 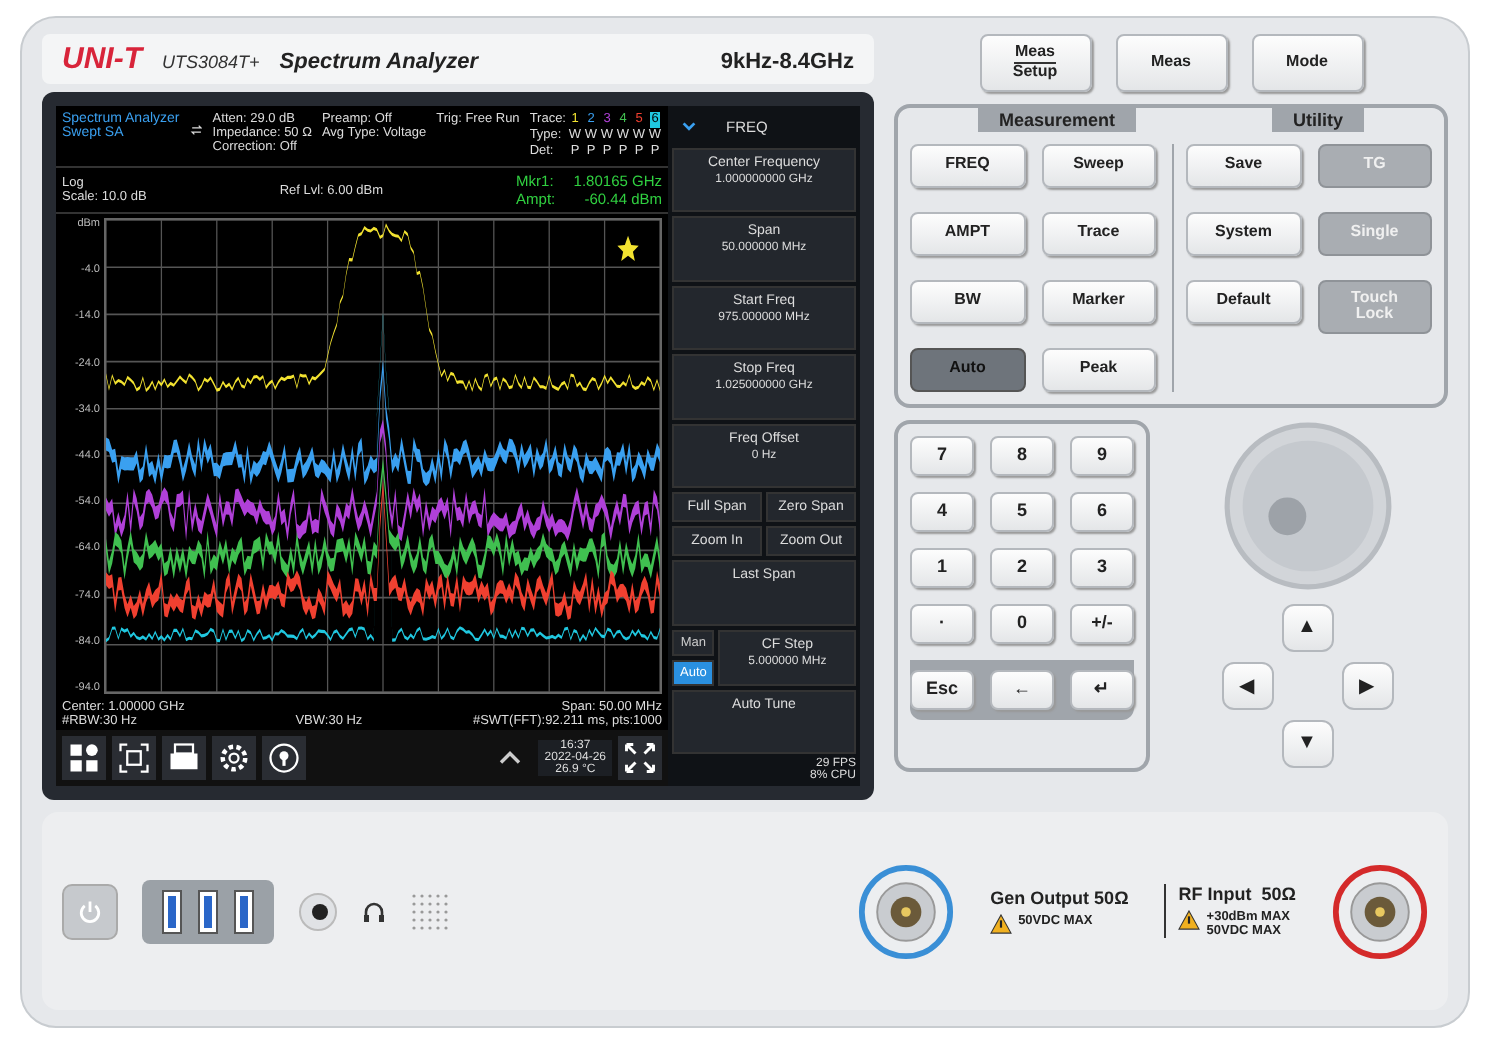 I want to click on number-key: 8, so click(x=1022, y=455).